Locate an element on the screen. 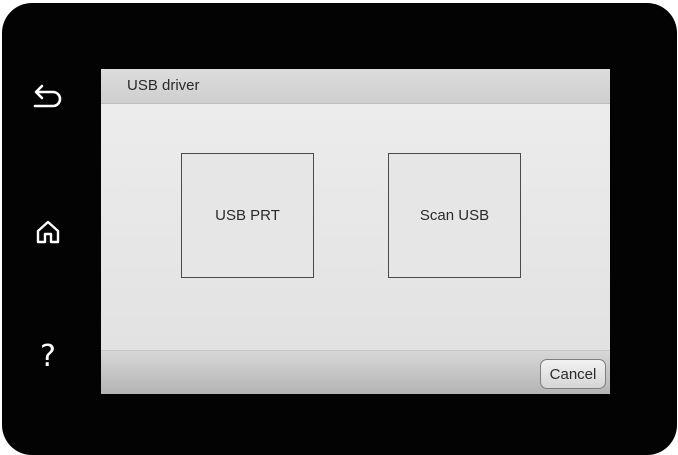  home-icon is located at coordinates (48, 232).